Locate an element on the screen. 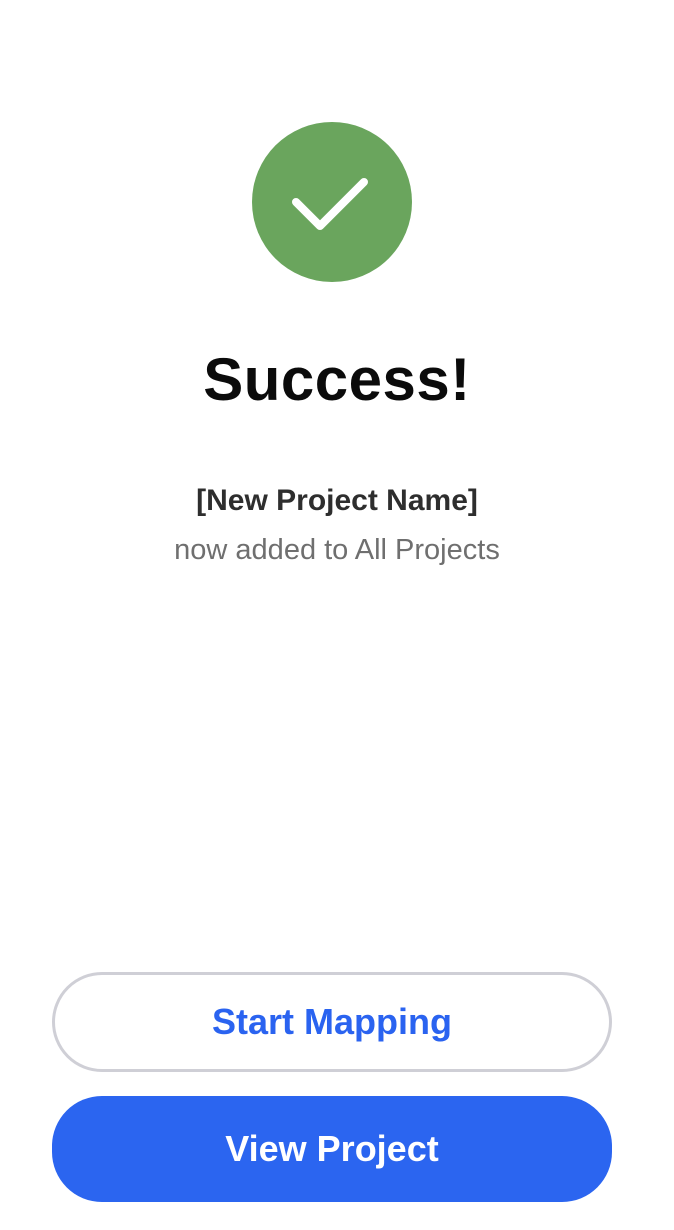 The width and height of the screenshot is (674, 1230). success-badge is located at coordinates (332, 202).